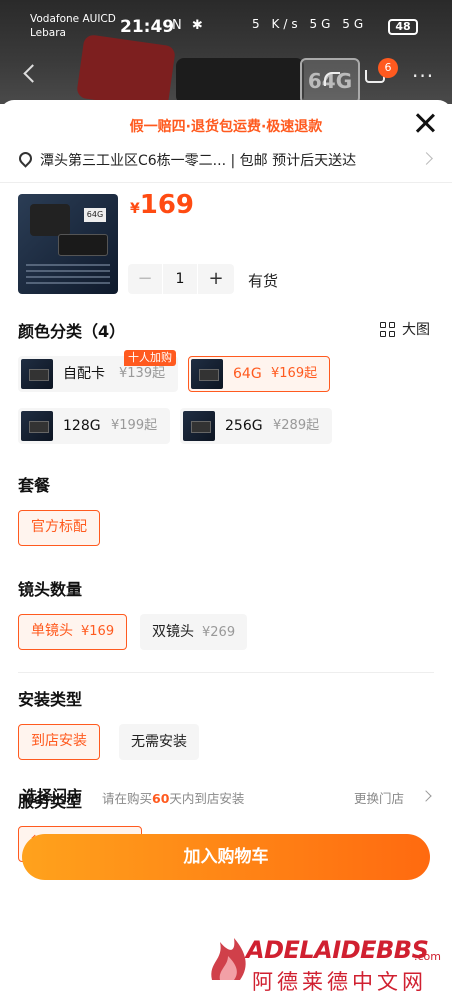 This screenshot has width=452, height=1000. What do you see at coordinates (50, 589) in the screenshot?
I see `lens-section-title: 镜头数量` at bounding box center [50, 589].